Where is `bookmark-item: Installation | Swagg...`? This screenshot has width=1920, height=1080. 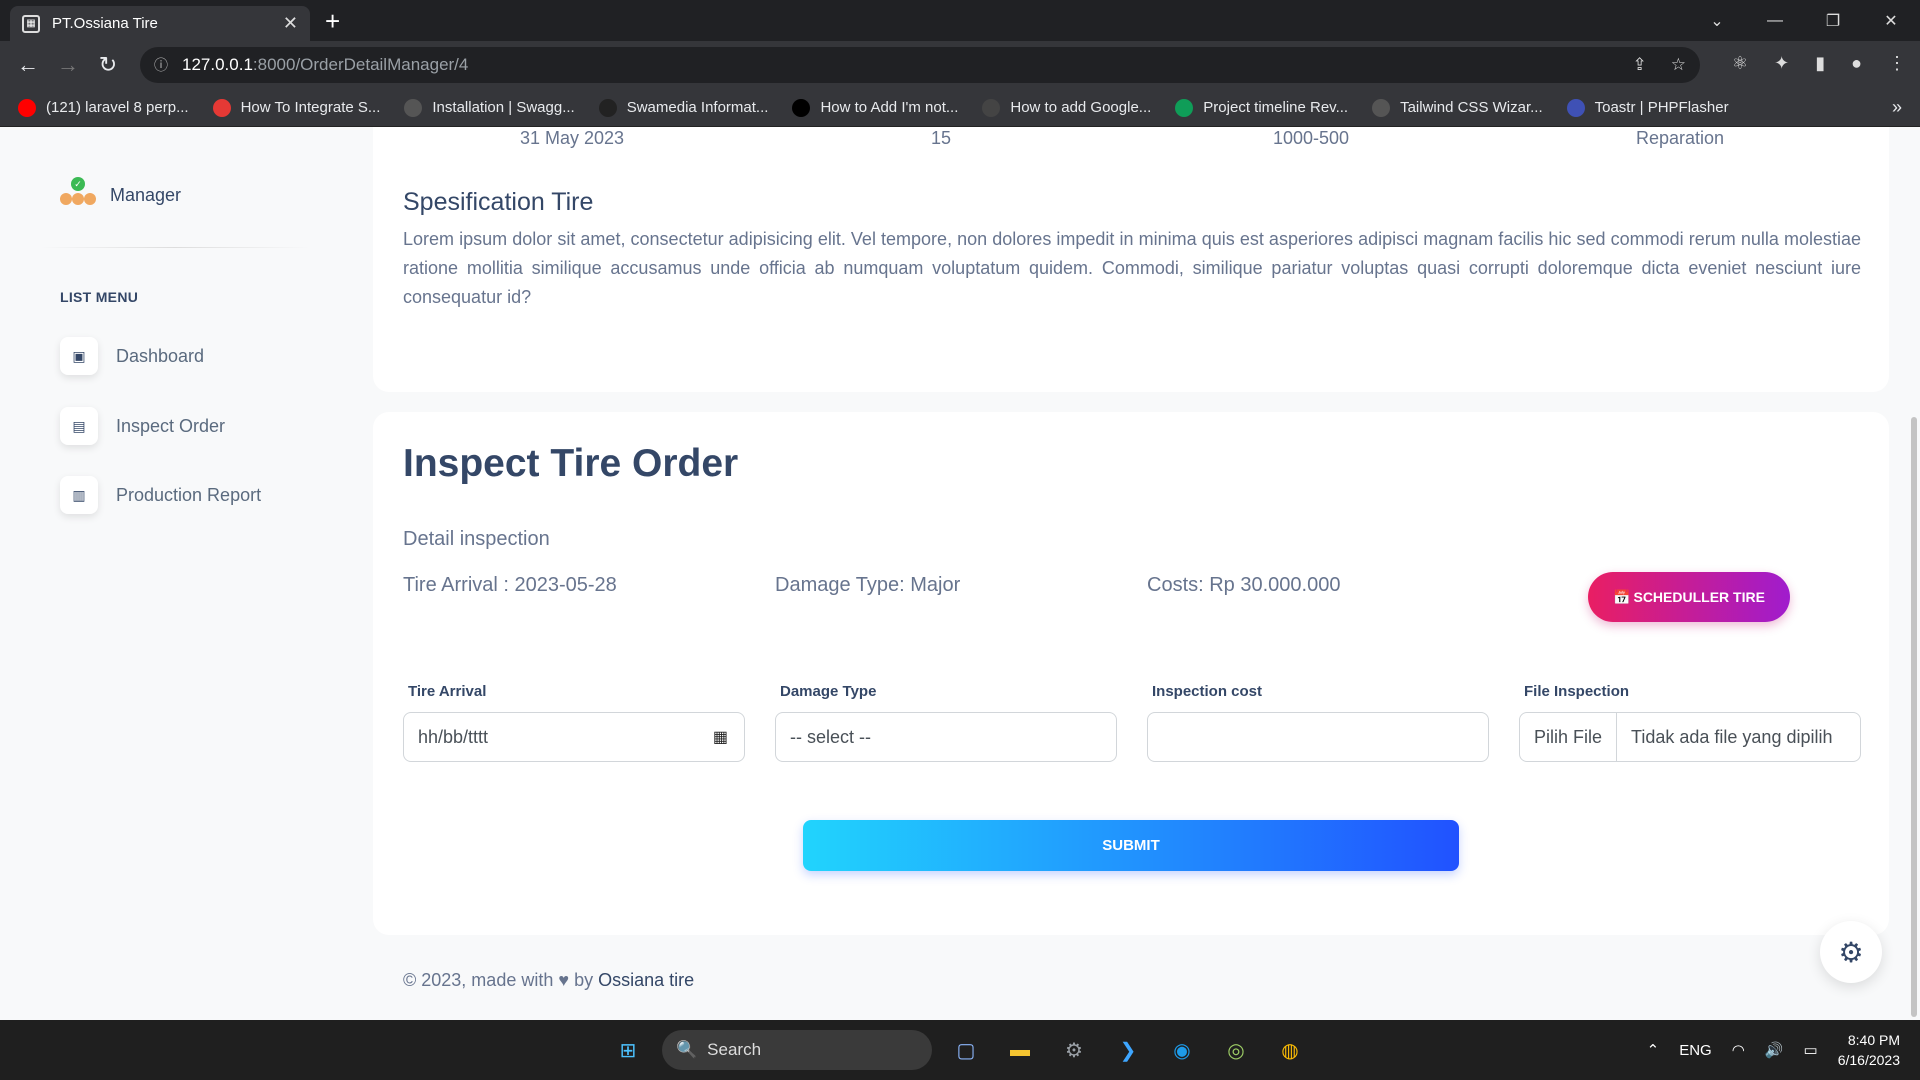
bookmark-item: Installation | Swagg... is located at coordinates (489, 107).